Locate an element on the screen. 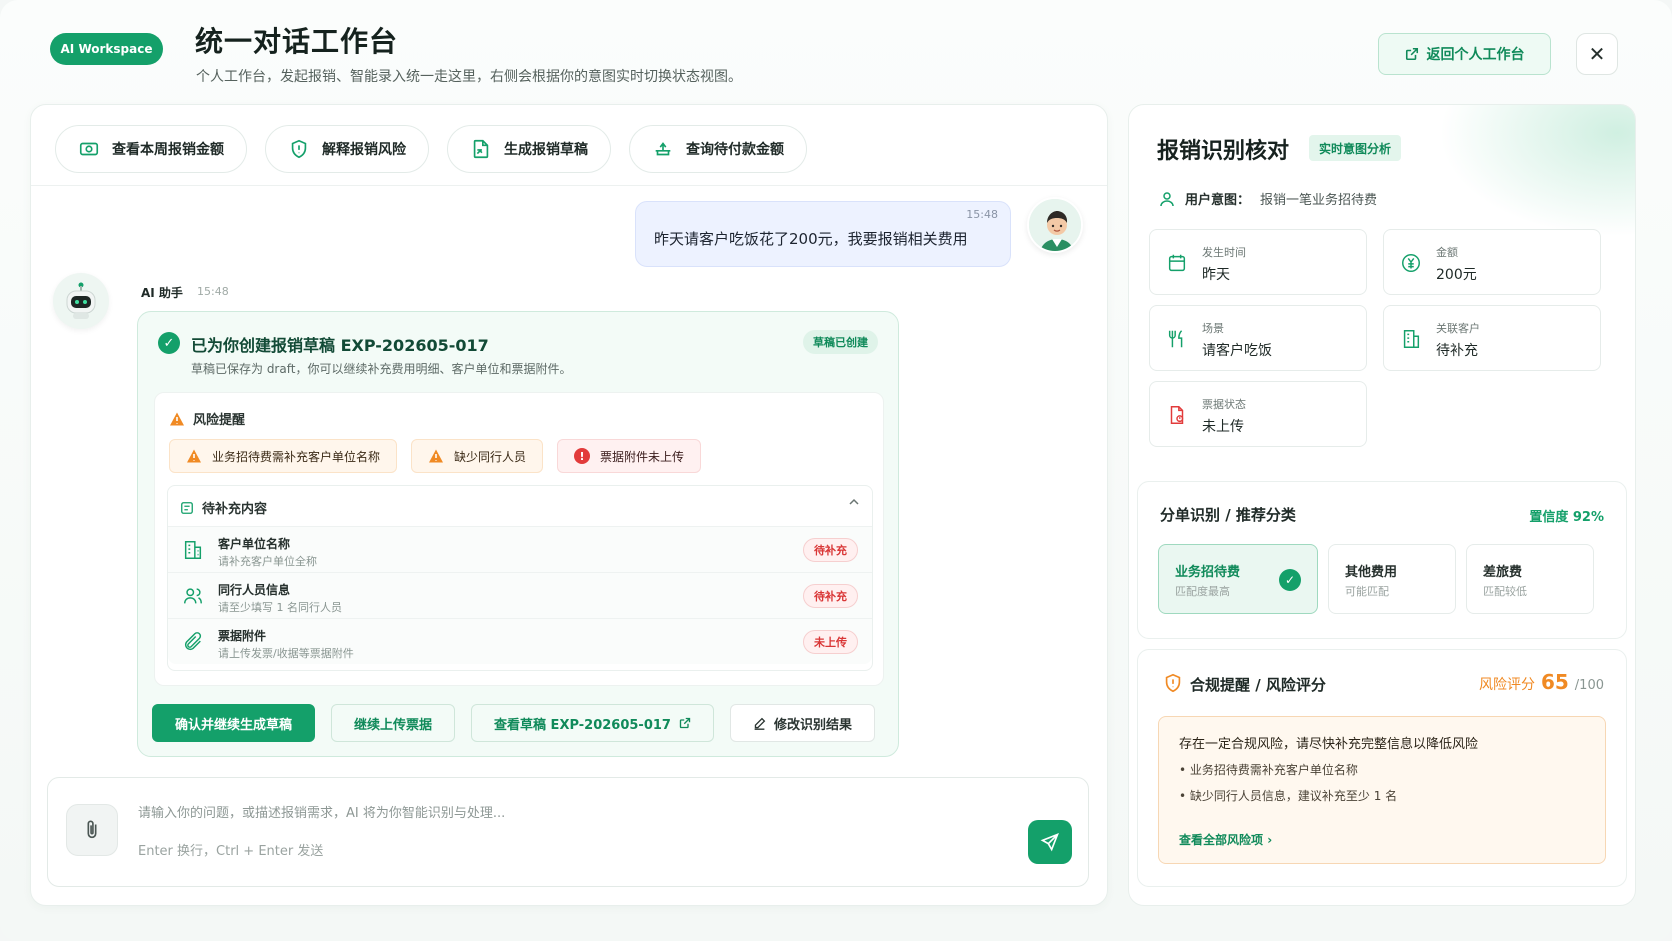 This screenshot has width=1672, height=941. button-label: 查看草稿 EXP-202605-017 is located at coordinates (582, 725).